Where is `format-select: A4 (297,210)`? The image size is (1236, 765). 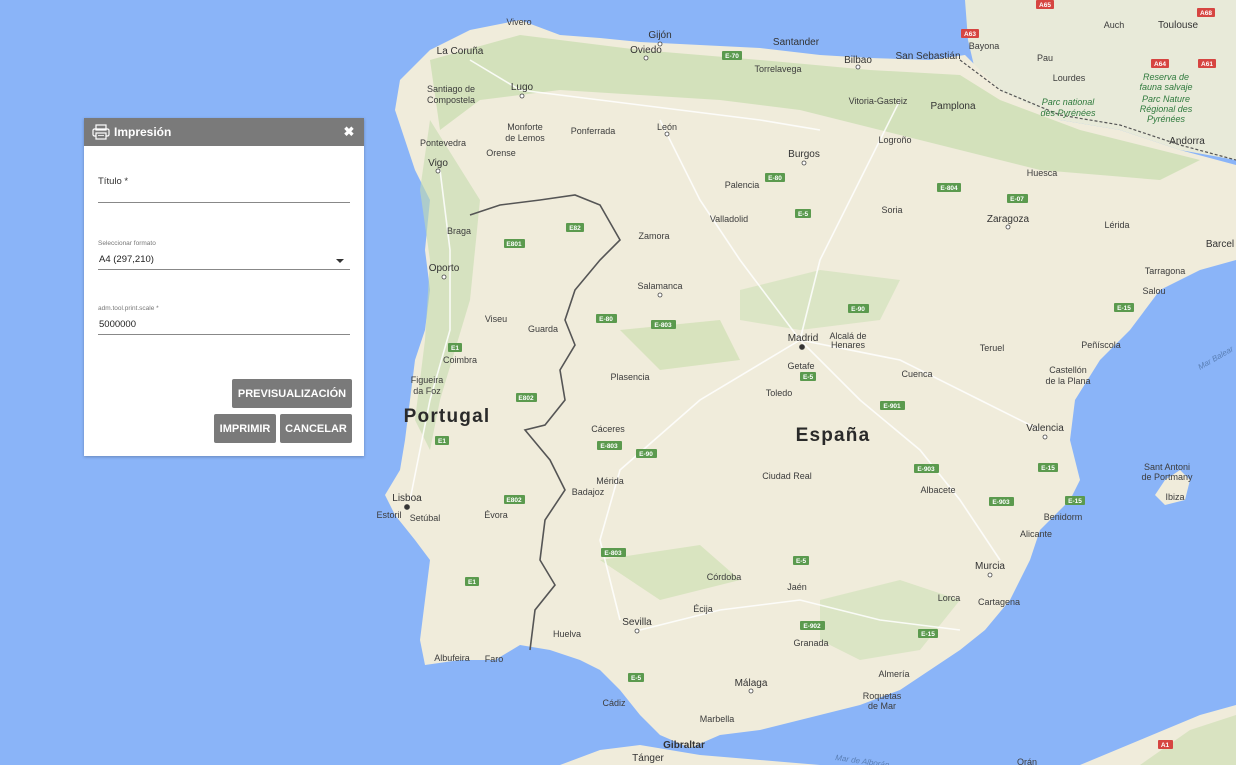
format-select: A4 (297,210) is located at coordinates (224, 260).